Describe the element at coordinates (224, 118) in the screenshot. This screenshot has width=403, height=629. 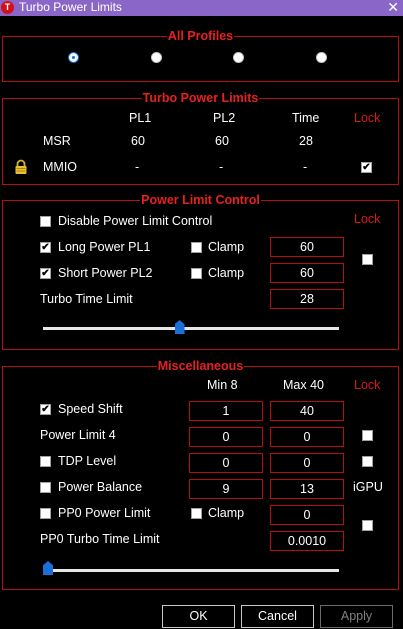
I see `pl2-header: PL2` at that location.